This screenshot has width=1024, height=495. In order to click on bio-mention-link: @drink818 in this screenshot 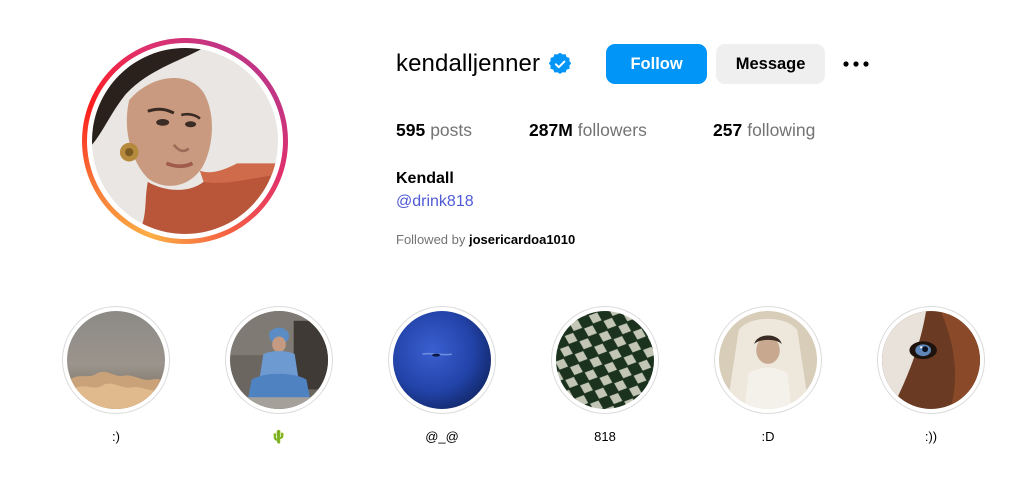, I will do `click(435, 202)`.